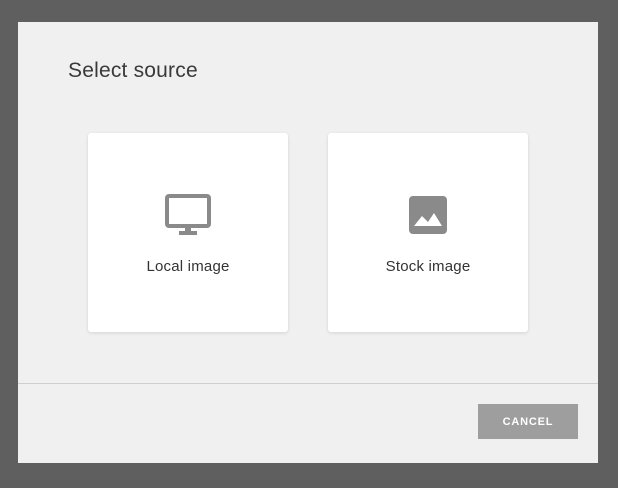 The width and height of the screenshot is (618, 488). Describe the element at coordinates (428, 215) in the screenshot. I see `image-icon` at that location.